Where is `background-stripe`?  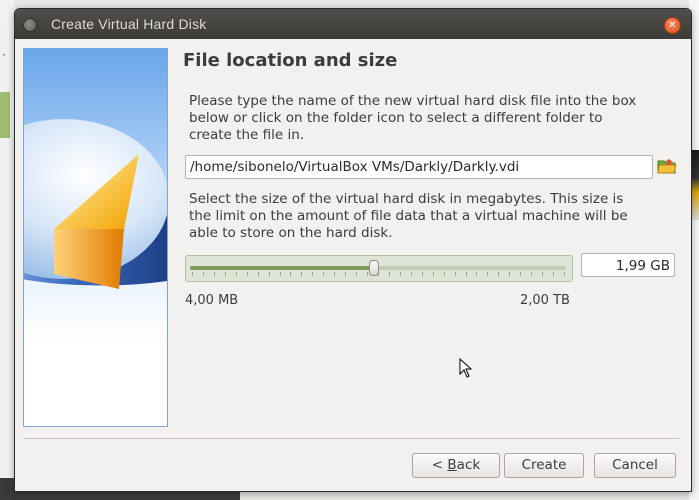 background-stripe is located at coordinates (5, 115).